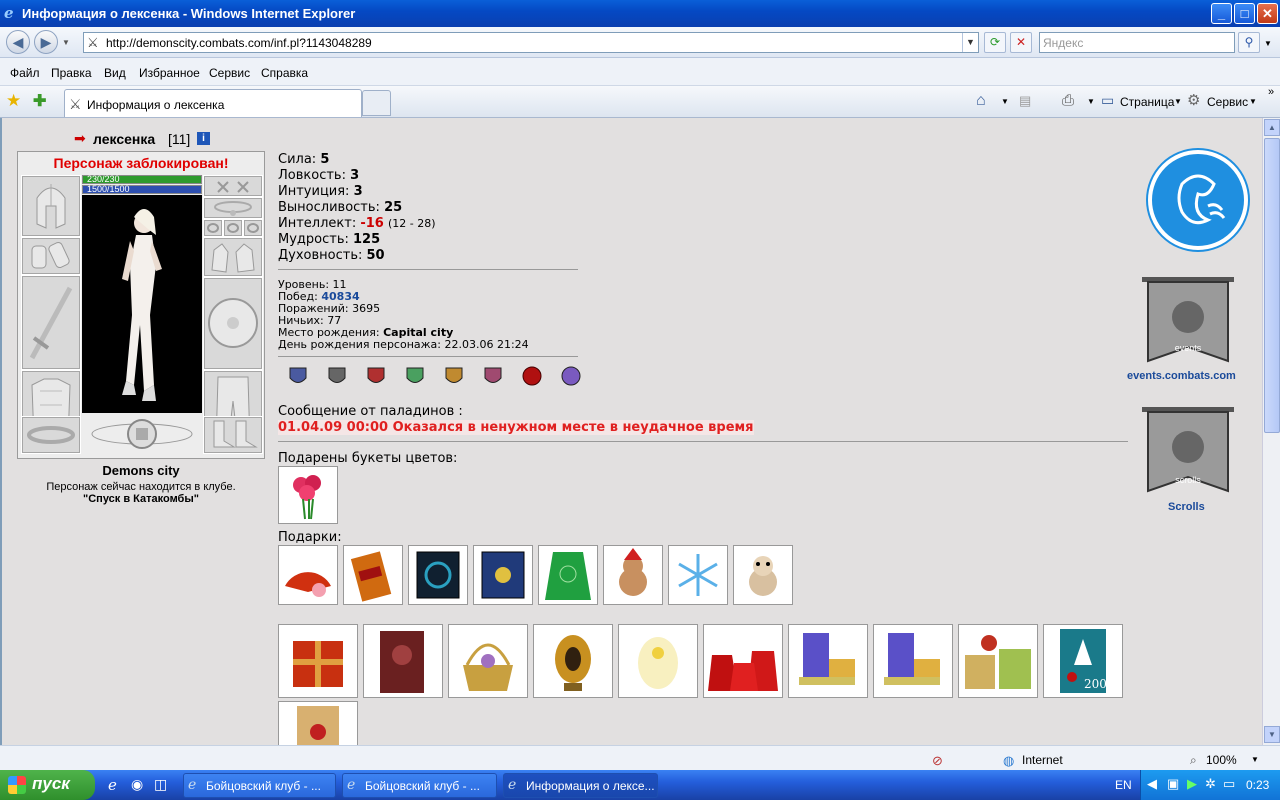 The height and width of the screenshot is (800, 1280). Describe the element at coordinates (137, 784) in the screenshot. I see `quicklaunch-media-icon: ◉` at that location.